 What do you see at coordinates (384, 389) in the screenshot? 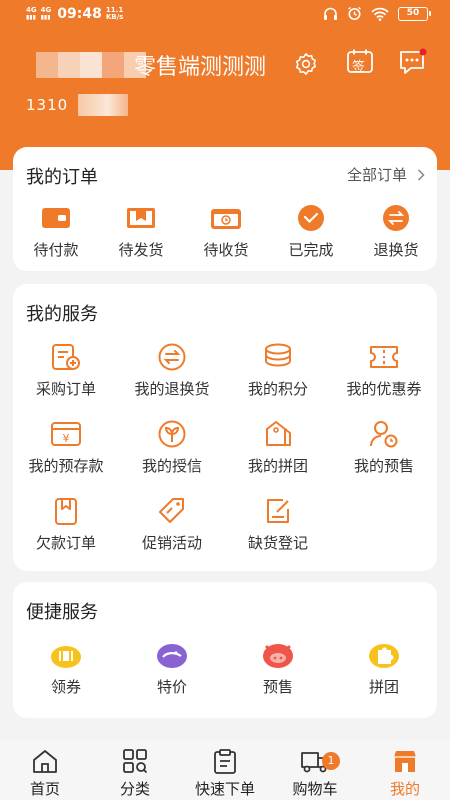
I see `service-item-label: 我的优惠券` at bounding box center [384, 389].